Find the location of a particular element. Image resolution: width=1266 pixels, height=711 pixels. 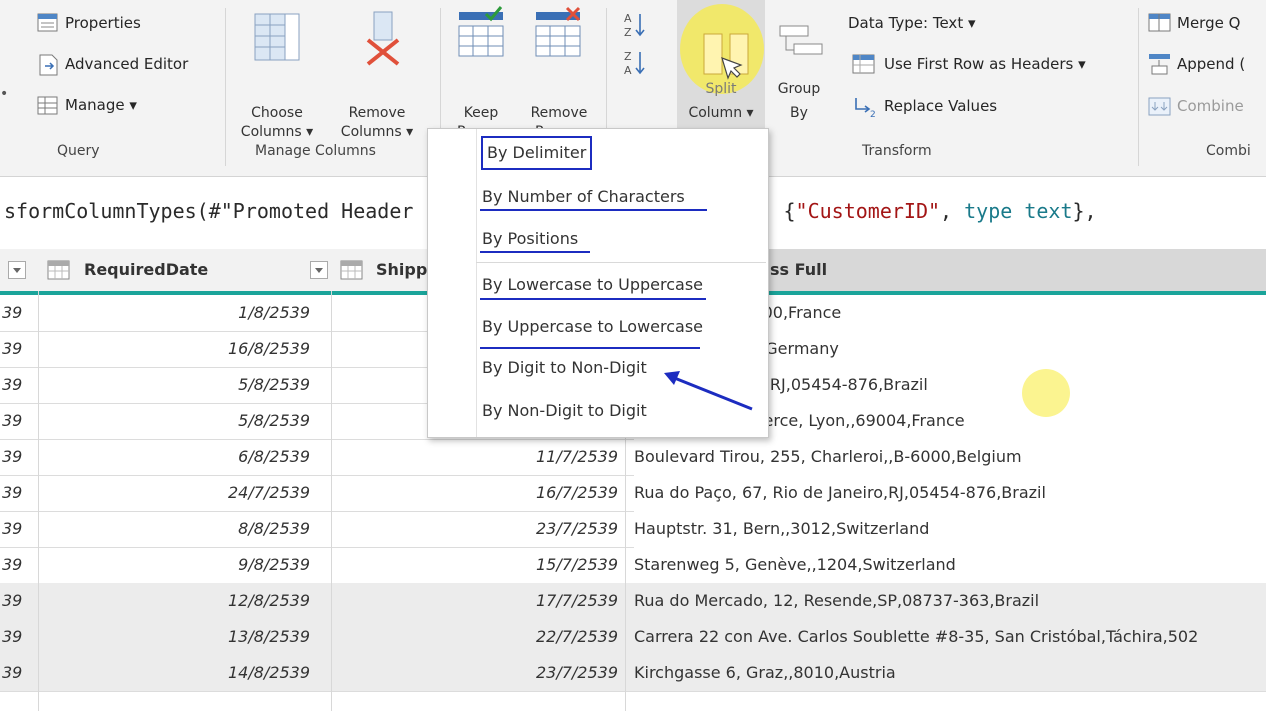

remove-columns-button: Remove Columns ▾ is located at coordinates (377, 123).